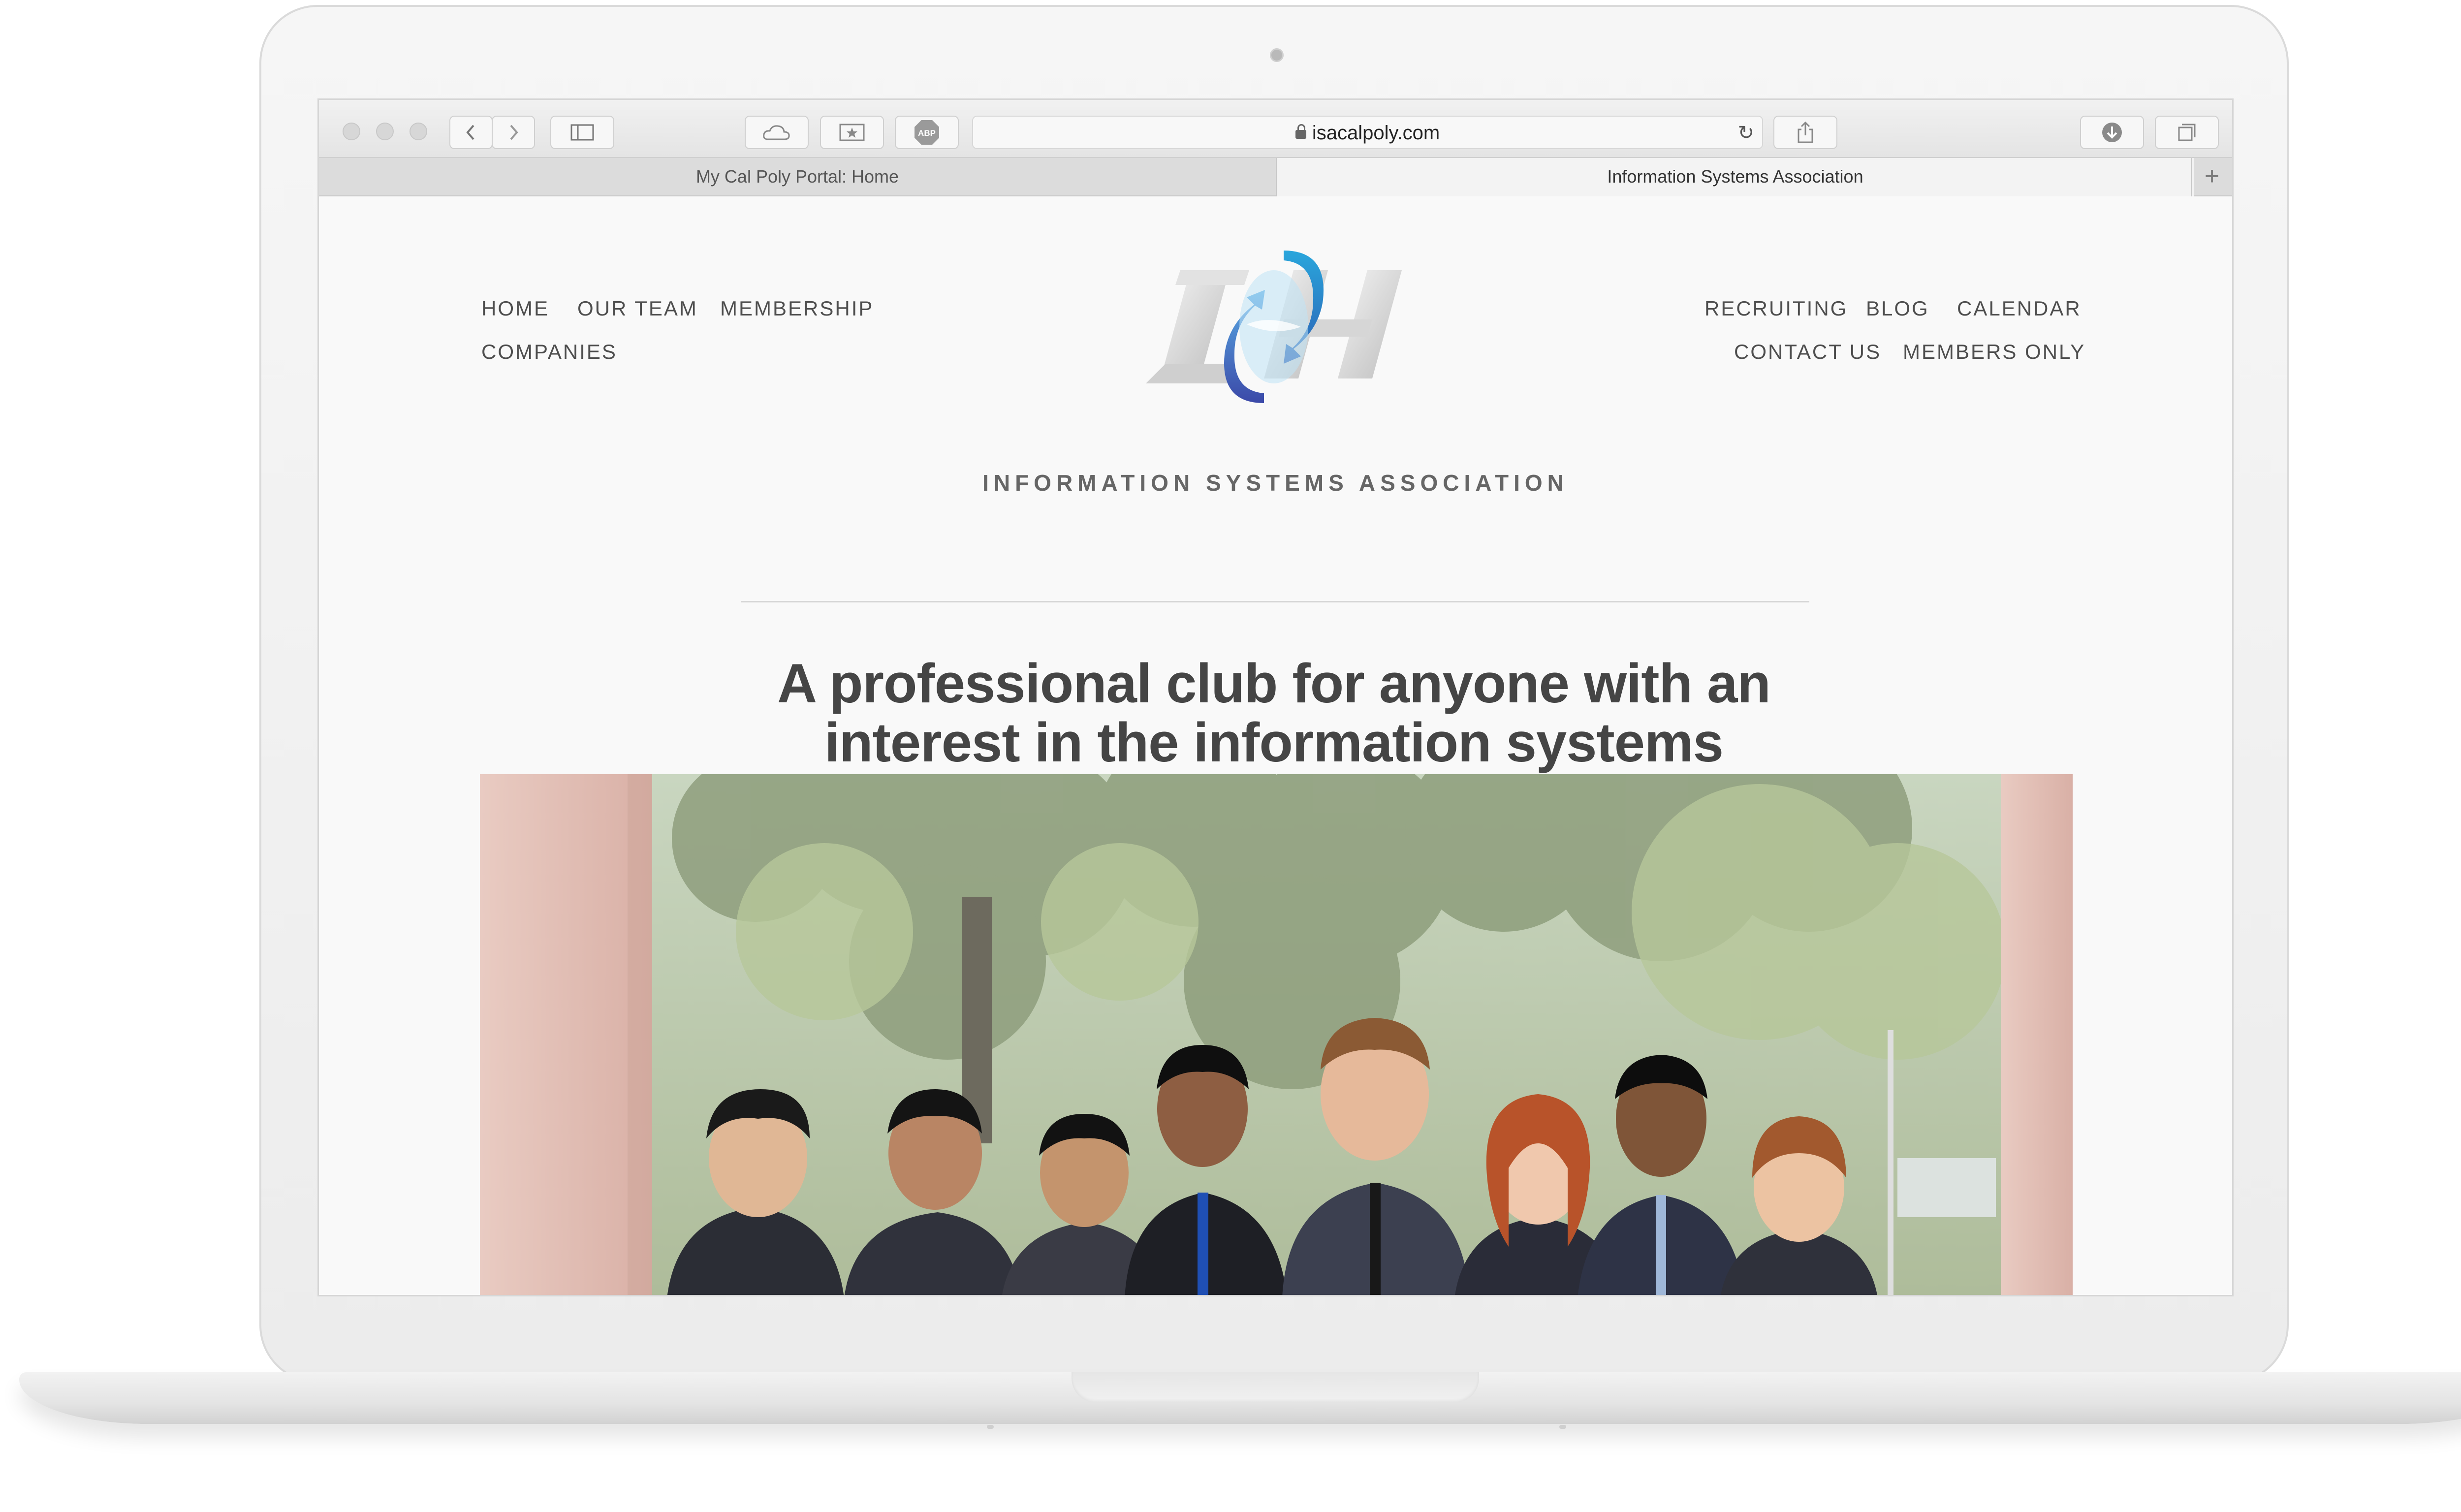 This screenshot has height=1512, width=2461. I want to click on tab-overview-button, so click(2187, 132).